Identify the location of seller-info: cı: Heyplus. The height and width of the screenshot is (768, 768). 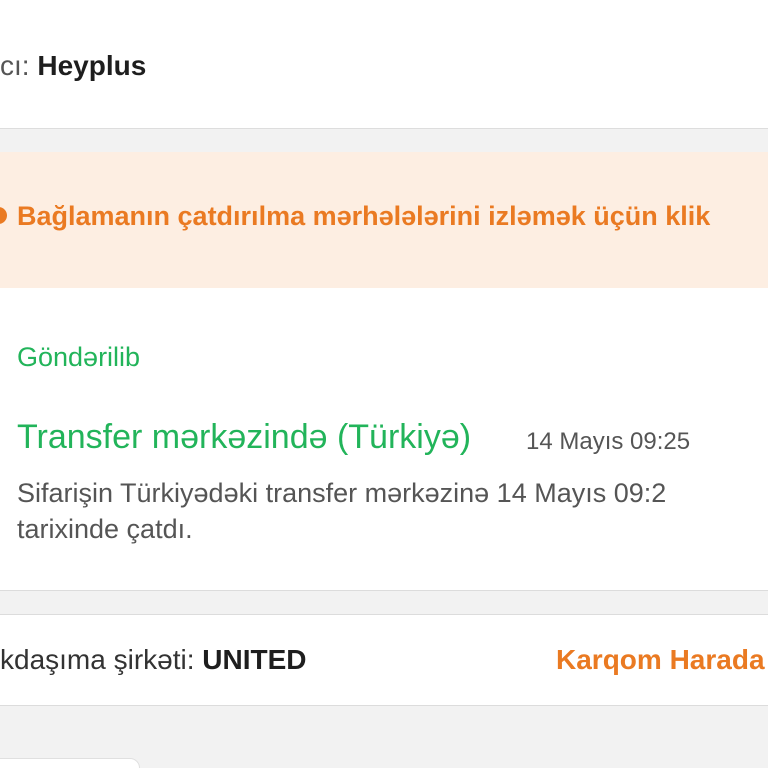
(73, 66).